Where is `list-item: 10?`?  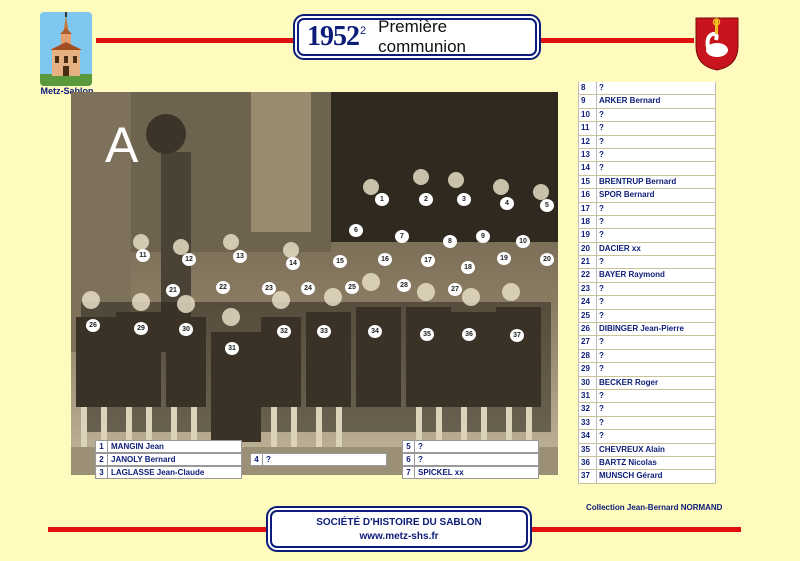 list-item: 10? is located at coordinates (647, 115).